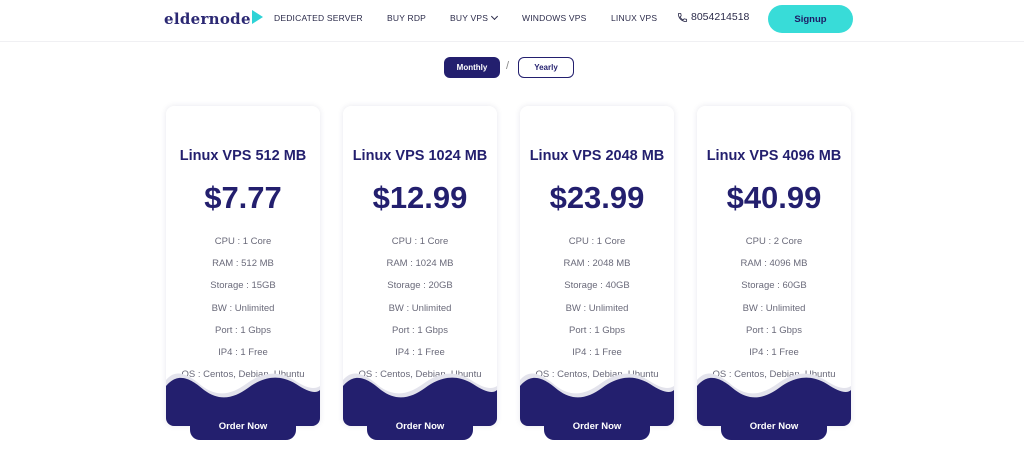 This screenshot has height=454, width=1024. Describe the element at coordinates (774, 286) in the screenshot. I see `spec-storage: Storage : 60GB` at that location.